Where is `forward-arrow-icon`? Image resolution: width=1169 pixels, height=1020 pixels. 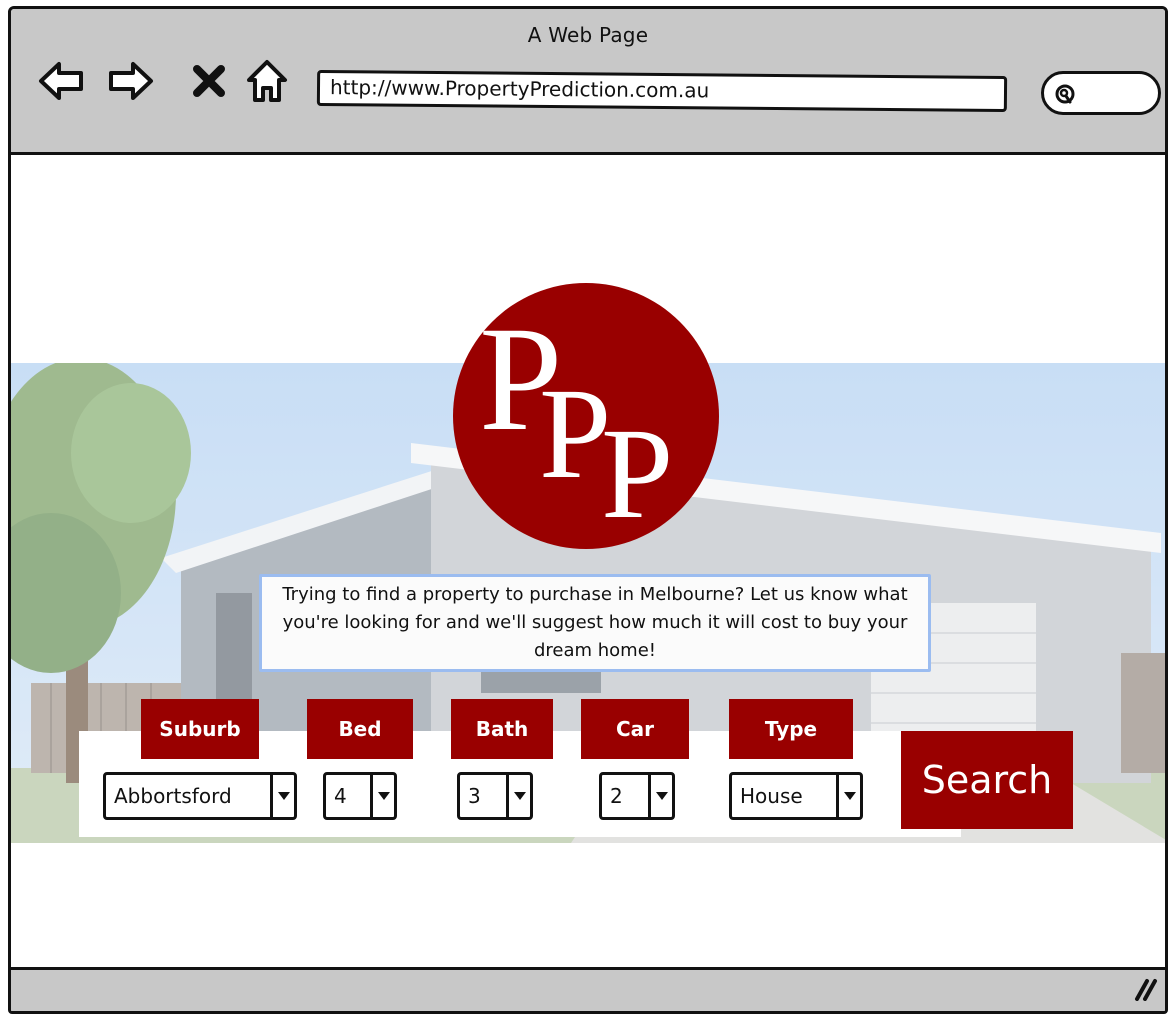
forward-arrow-icon is located at coordinates (131, 81).